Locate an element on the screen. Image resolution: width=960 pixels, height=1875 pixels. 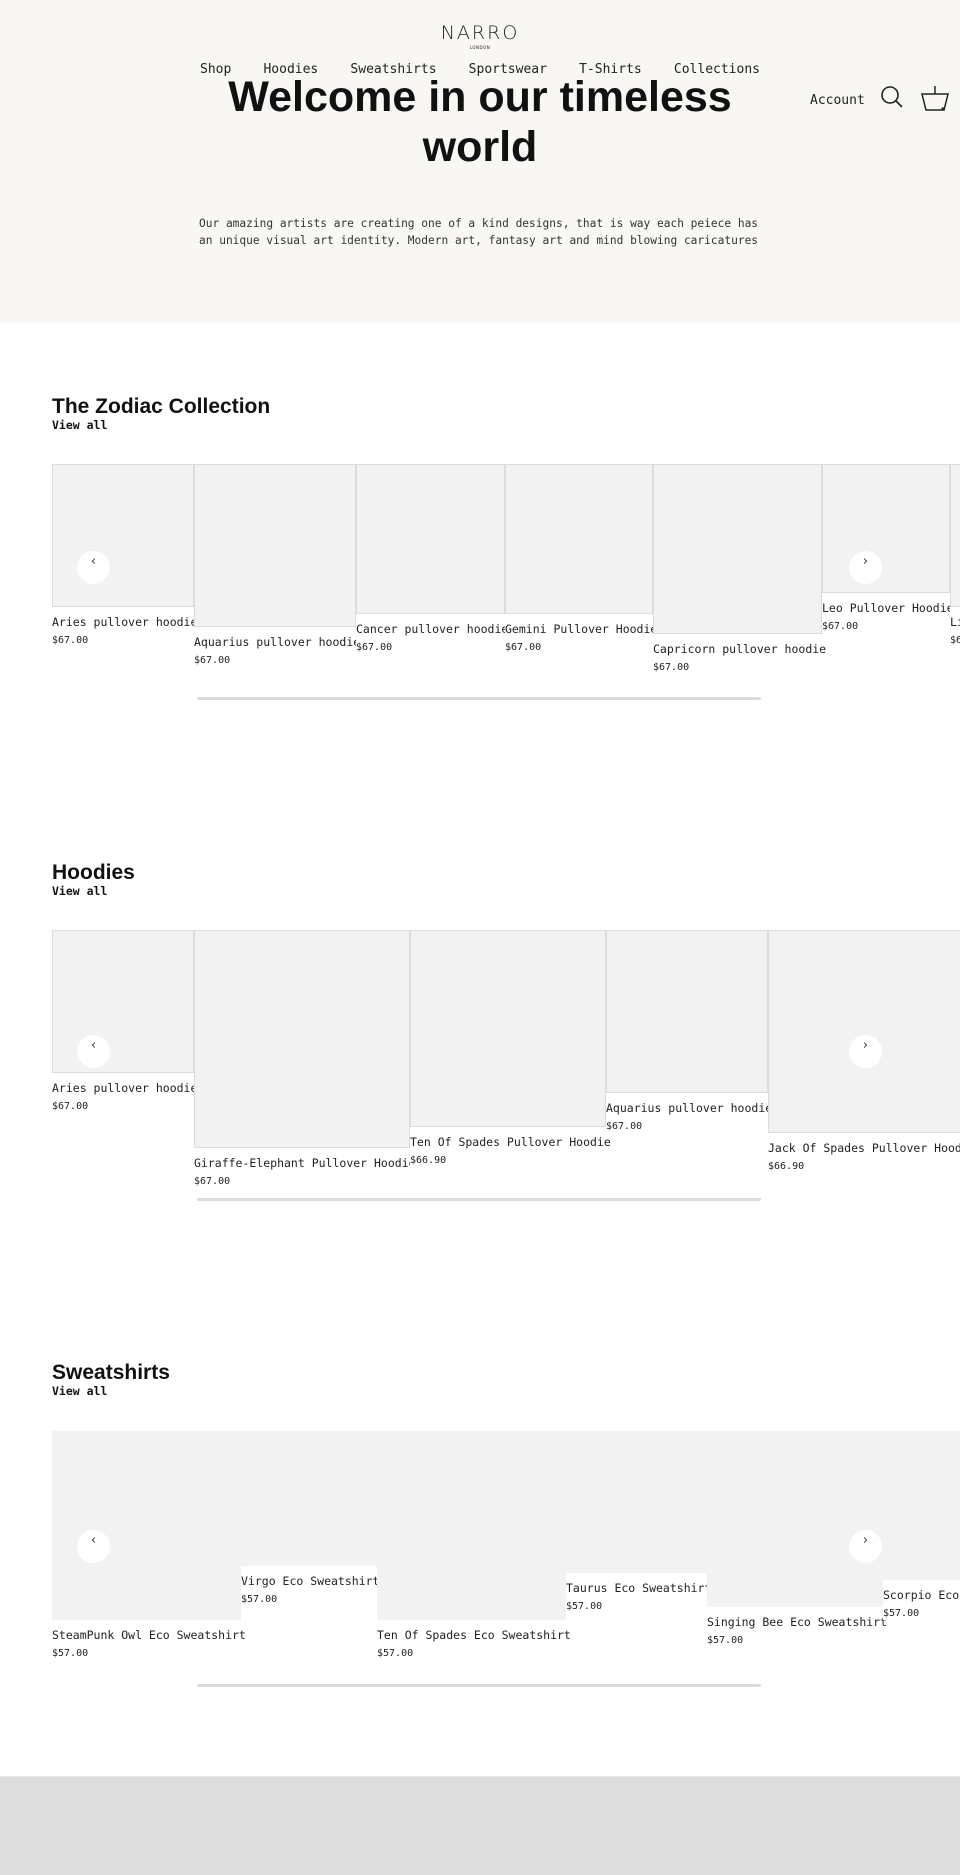
product-name: Leo Pullover Hoodie is located at coordinates (888, 608).